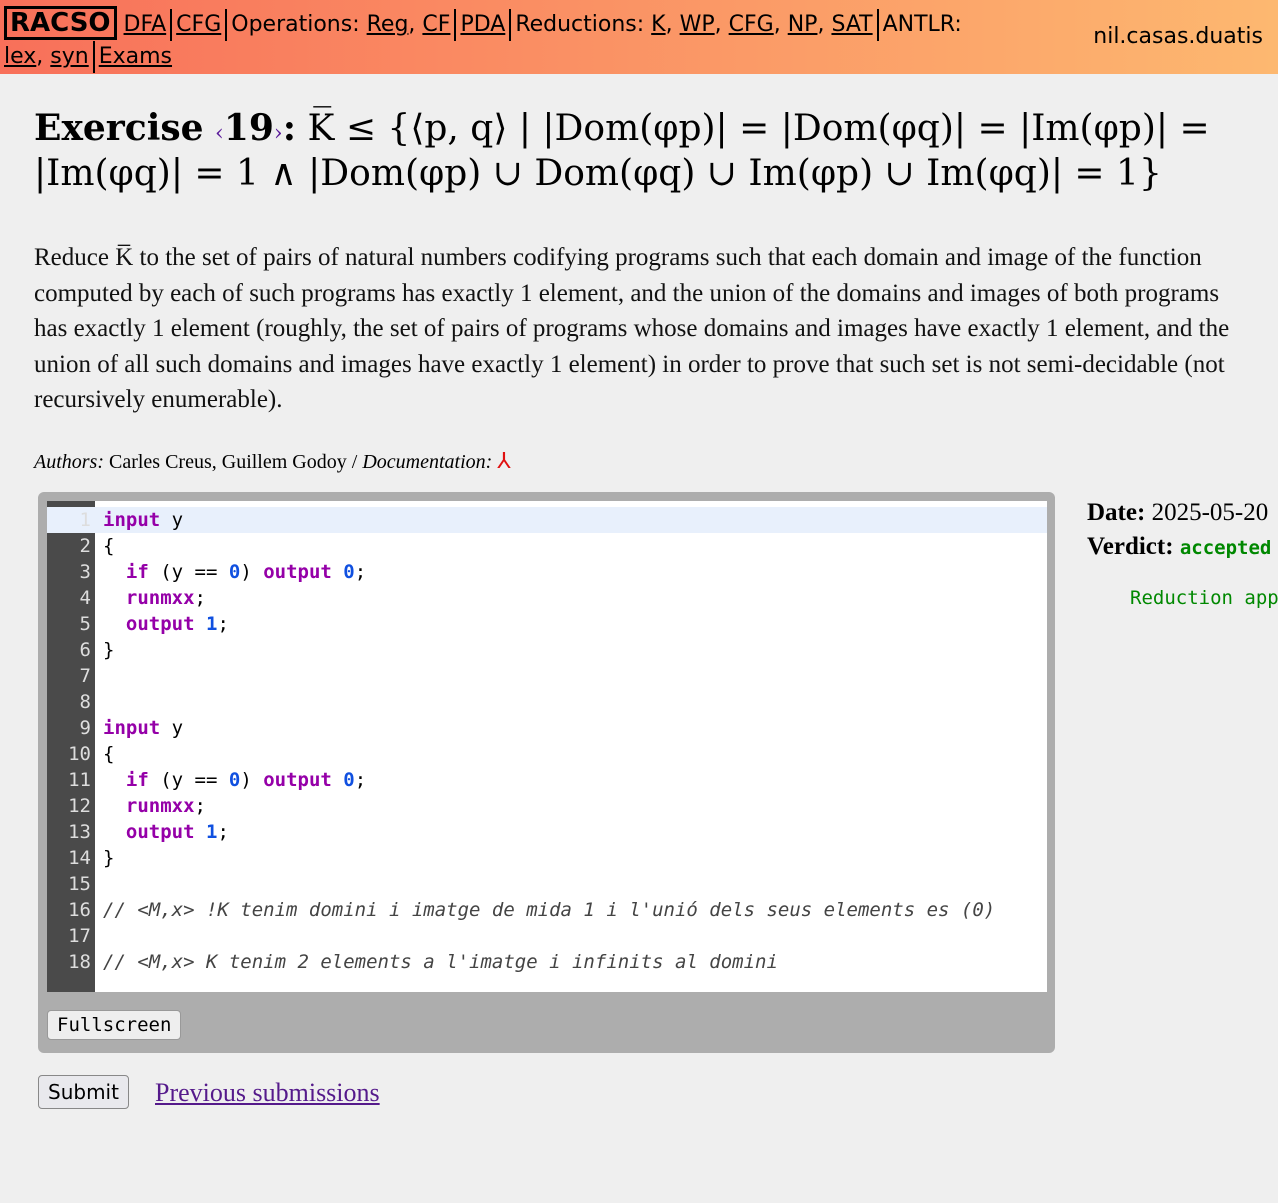  I want to click on code-token: {, so click(109, 754).